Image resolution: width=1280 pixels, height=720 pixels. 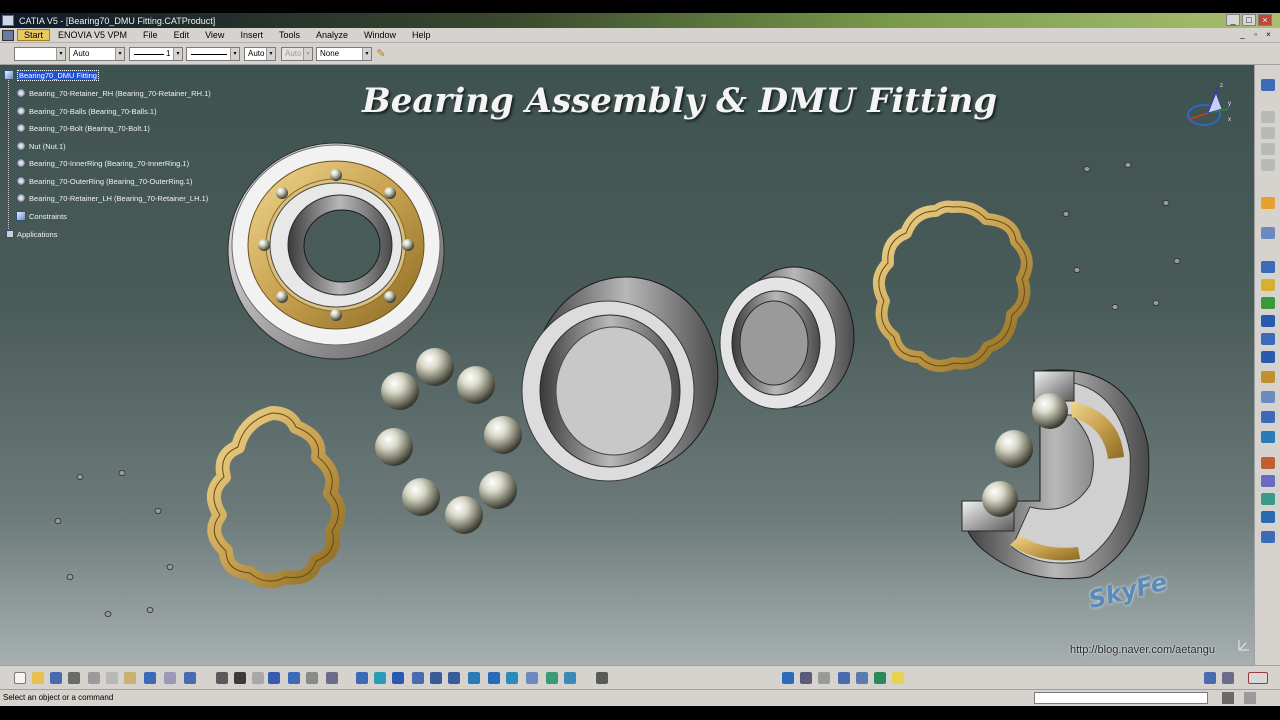 I want to click on tree-node: Nut (Nut.1), so click(x=41, y=146).